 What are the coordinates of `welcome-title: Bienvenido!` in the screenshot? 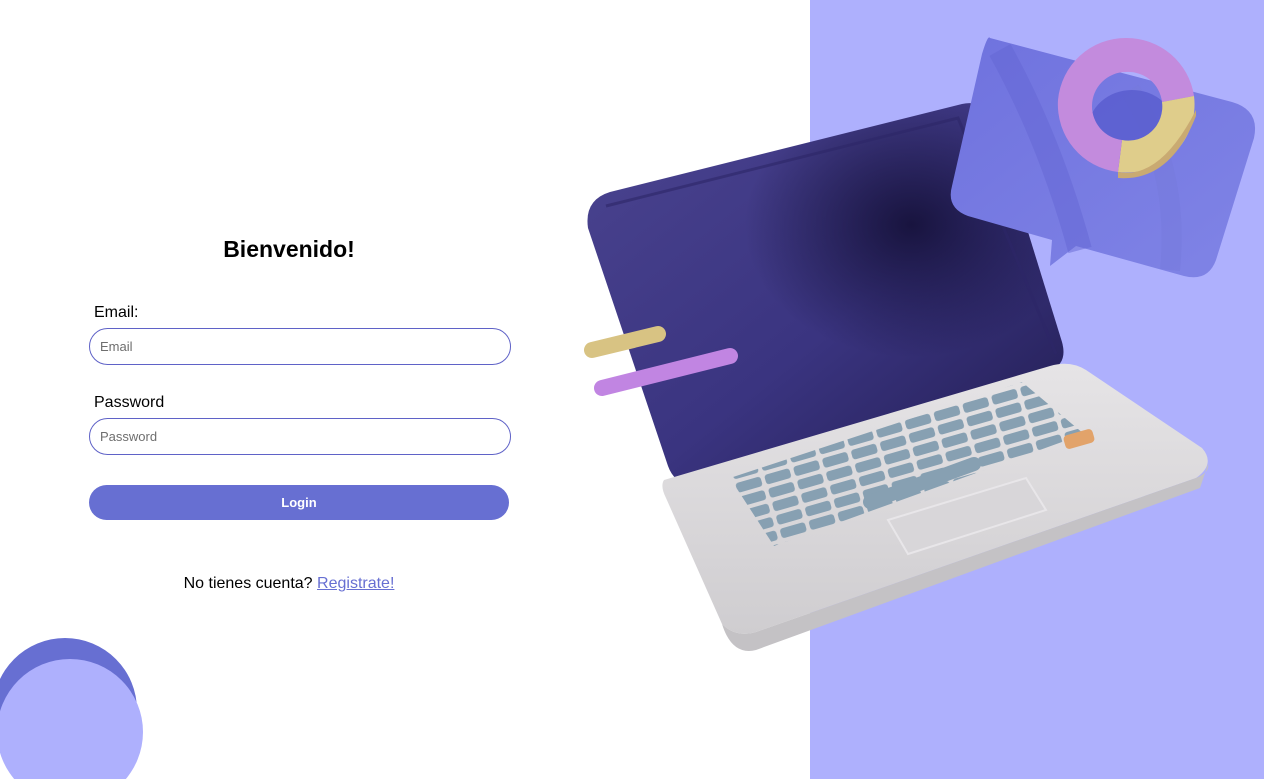 It's located at (289, 249).